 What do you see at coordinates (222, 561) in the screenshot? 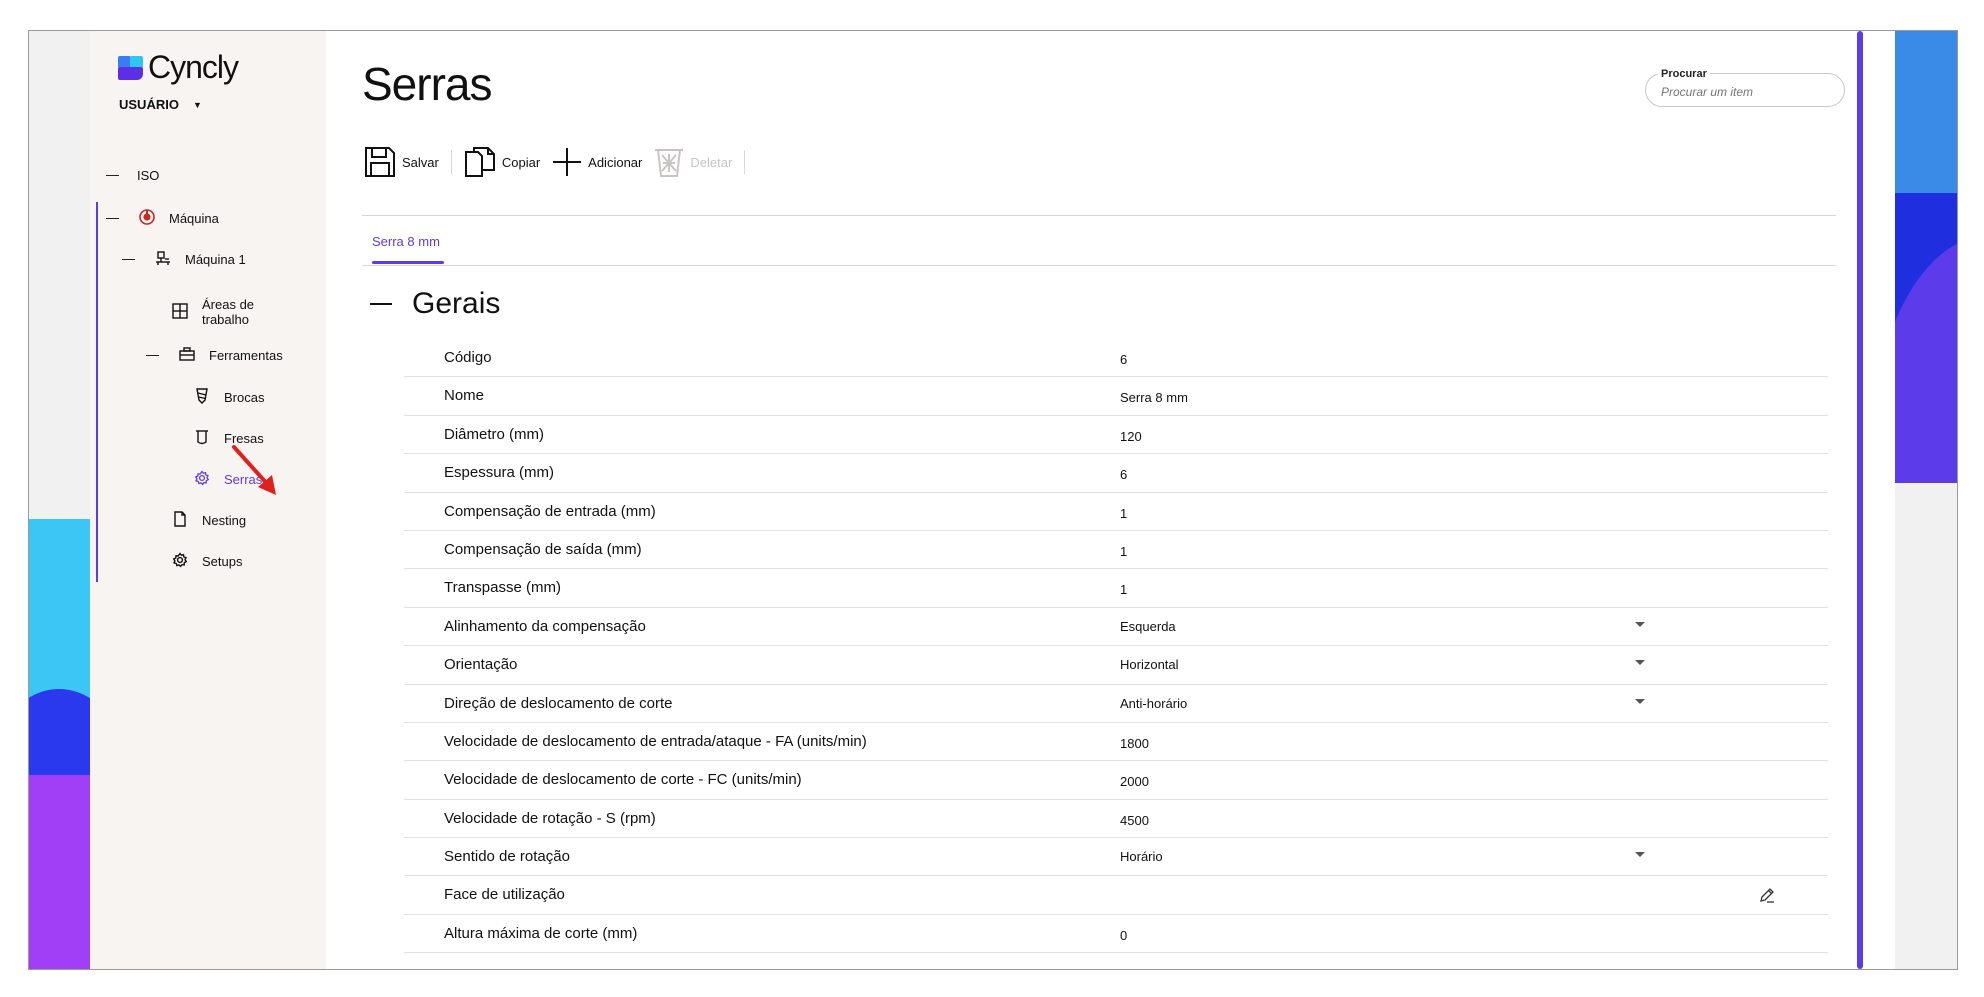
I see `sidebar-item-label: Setups` at bounding box center [222, 561].